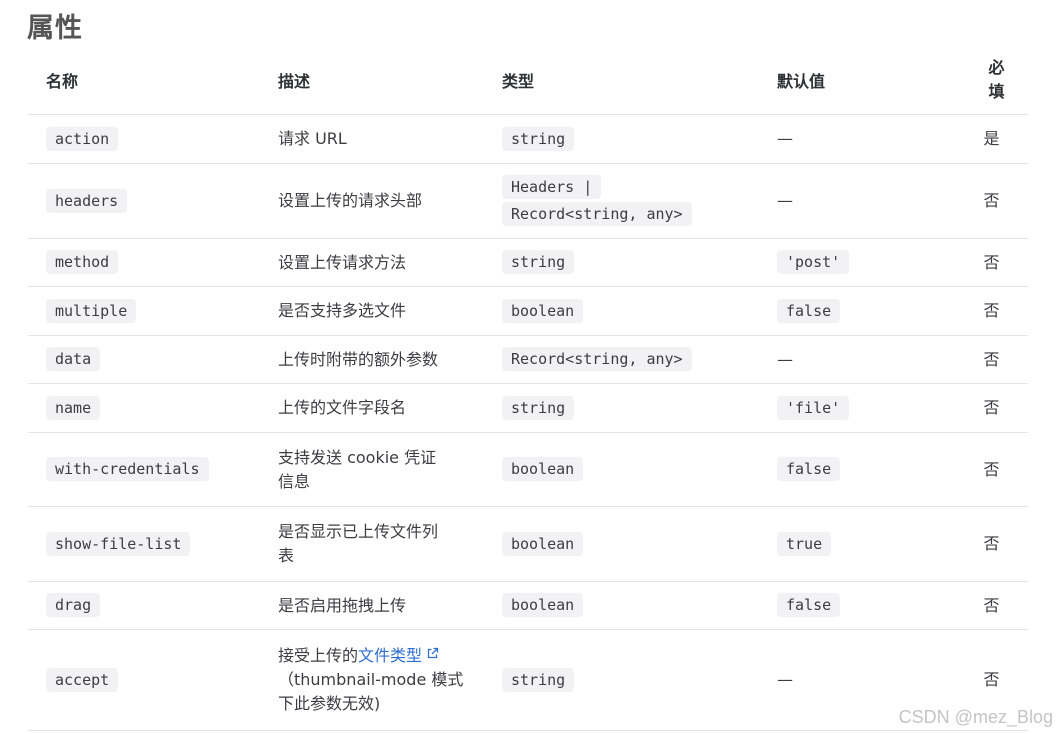  Describe the element at coordinates (118, 543) in the screenshot. I see `prop-name: show-file-list` at that location.